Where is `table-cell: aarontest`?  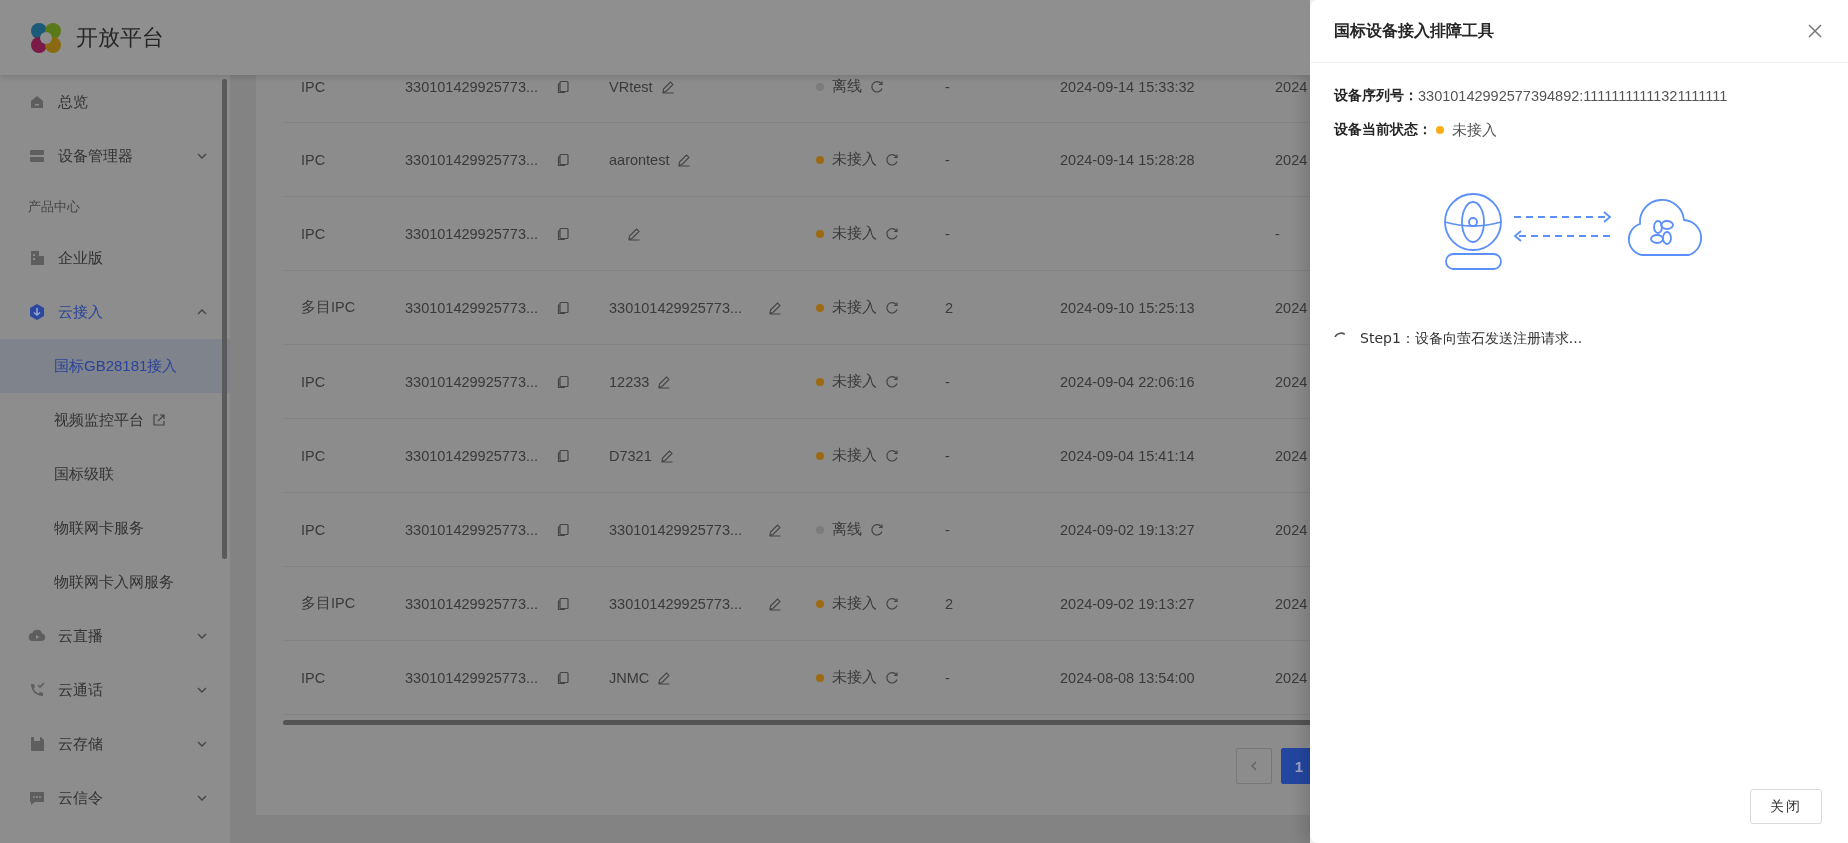 table-cell: aarontest is located at coordinates (639, 159).